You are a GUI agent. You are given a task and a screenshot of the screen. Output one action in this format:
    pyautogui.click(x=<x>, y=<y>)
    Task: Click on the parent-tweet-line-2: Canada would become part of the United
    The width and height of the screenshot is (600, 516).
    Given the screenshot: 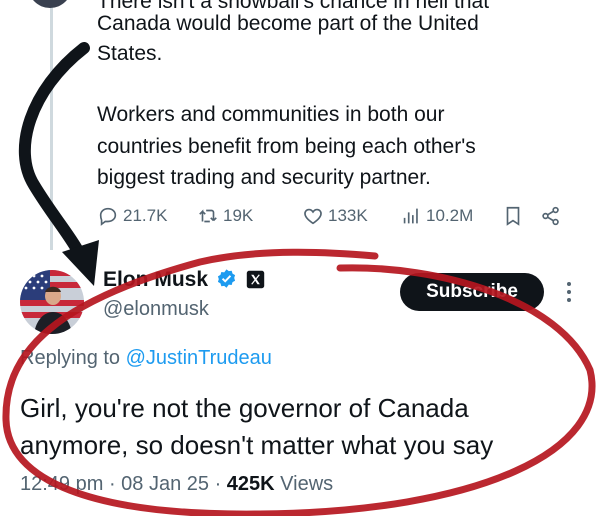 What is the action you would take?
    pyautogui.click(x=288, y=23)
    